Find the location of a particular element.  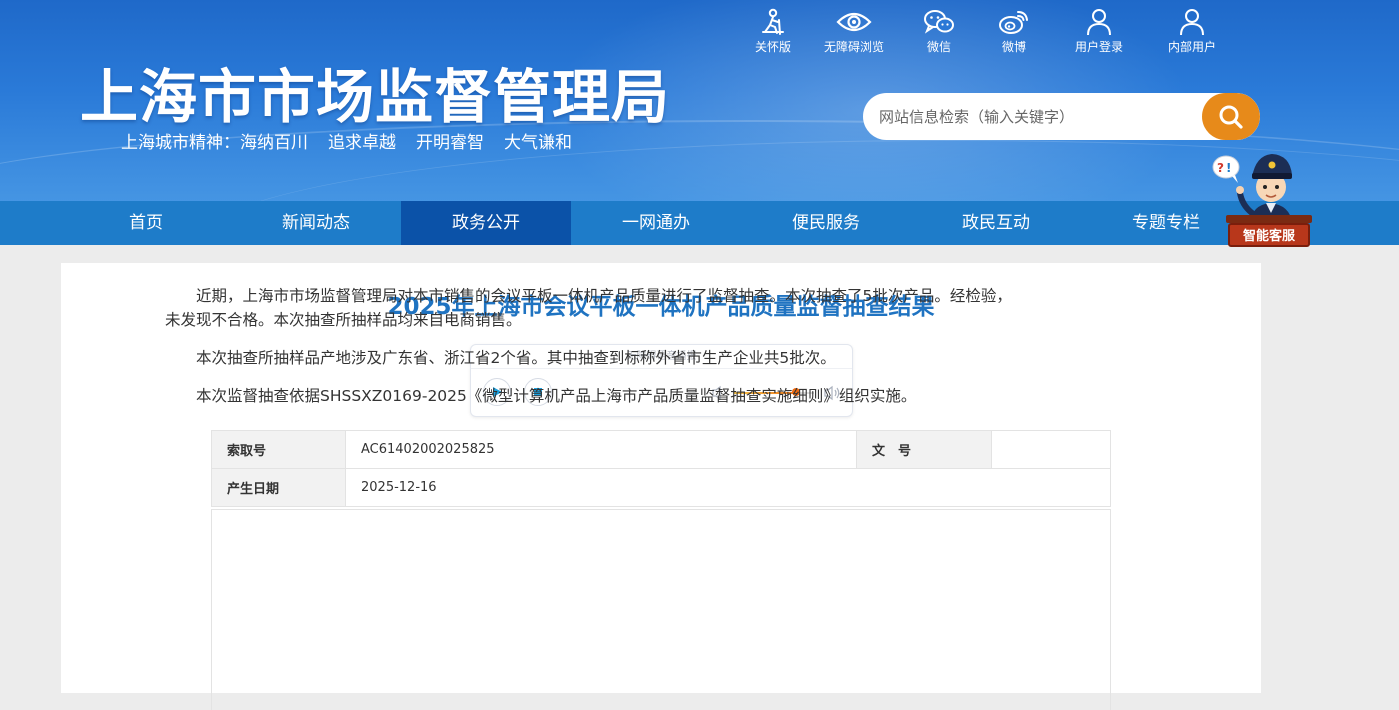

top-toolbar: 关怀版 无障碍浏览 微信 微博 用户登录 内部用户 is located at coordinates (988, 33).